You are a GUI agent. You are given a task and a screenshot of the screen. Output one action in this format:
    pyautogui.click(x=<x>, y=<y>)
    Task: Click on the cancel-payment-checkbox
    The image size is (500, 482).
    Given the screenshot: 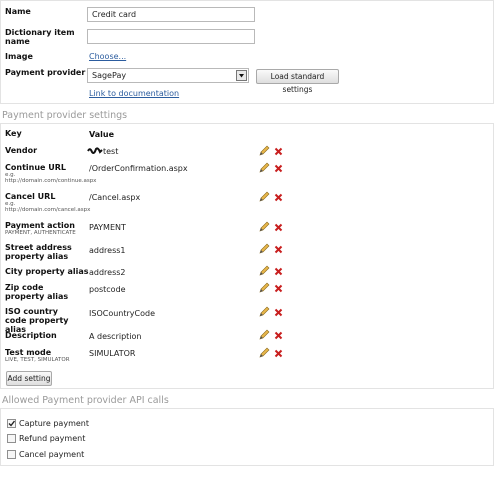 What is the action you would take?
    pyautogui.click(x=11, y=454)
    